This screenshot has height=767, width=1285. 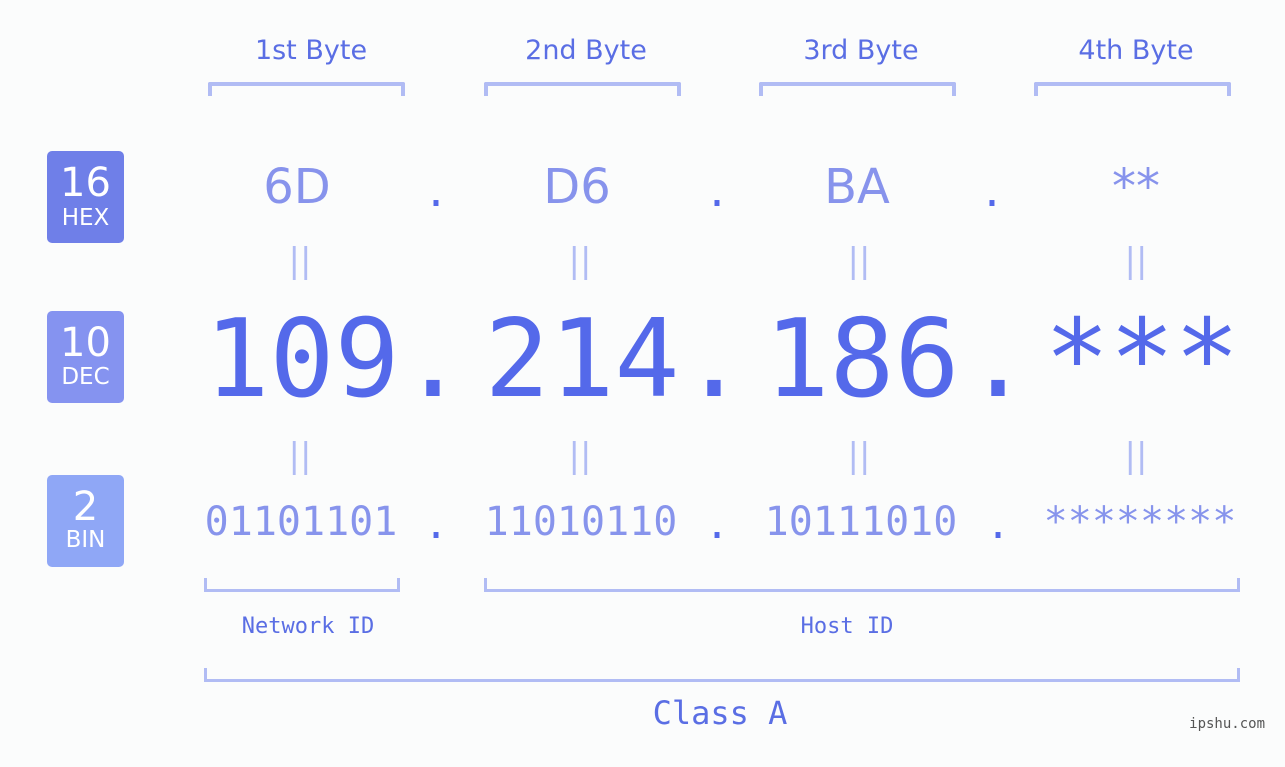 I want to click on byte-title-1: 1st Byte, so click(x=311, y=50).